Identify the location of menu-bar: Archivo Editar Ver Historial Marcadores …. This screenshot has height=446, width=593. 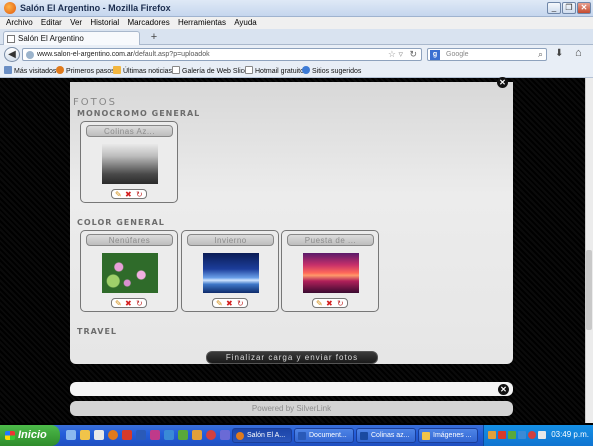
(296, 23).